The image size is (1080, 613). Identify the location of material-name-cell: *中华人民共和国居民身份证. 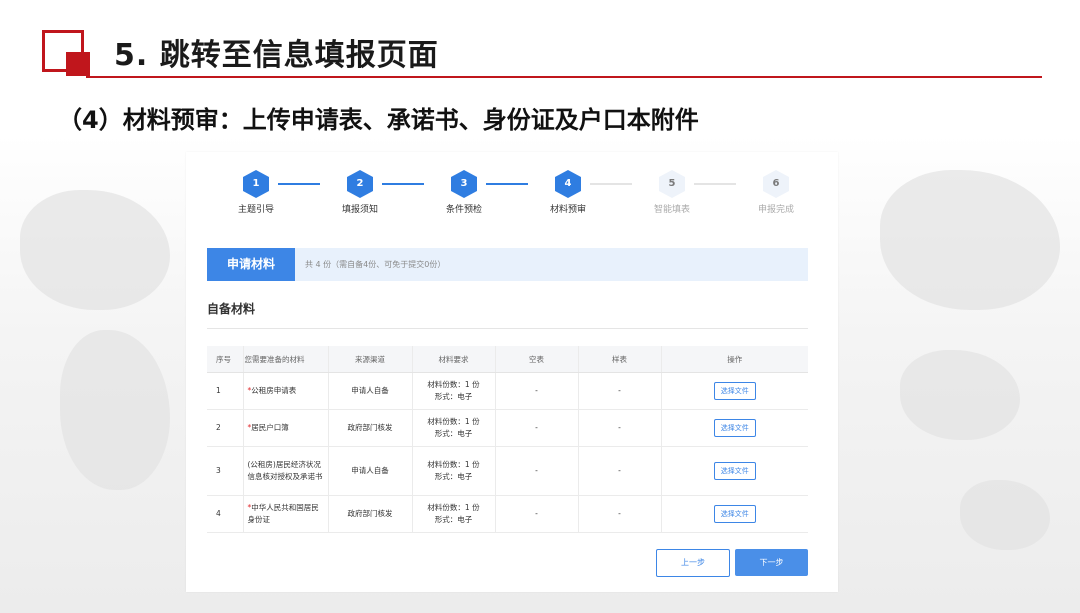
(286, 514).